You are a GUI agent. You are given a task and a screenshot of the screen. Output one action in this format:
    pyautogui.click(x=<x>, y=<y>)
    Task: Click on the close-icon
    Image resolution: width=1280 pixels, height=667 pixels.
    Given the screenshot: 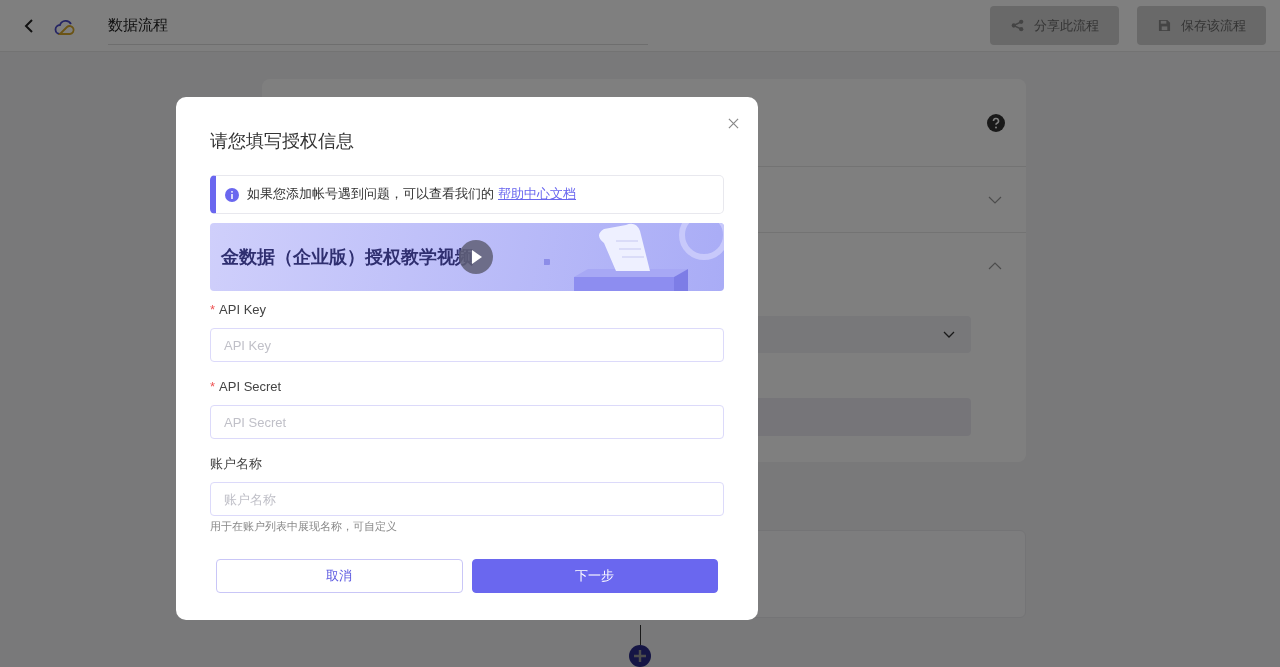 What is the action you would take?
    pyautogui.click(x=733, y=123)
    